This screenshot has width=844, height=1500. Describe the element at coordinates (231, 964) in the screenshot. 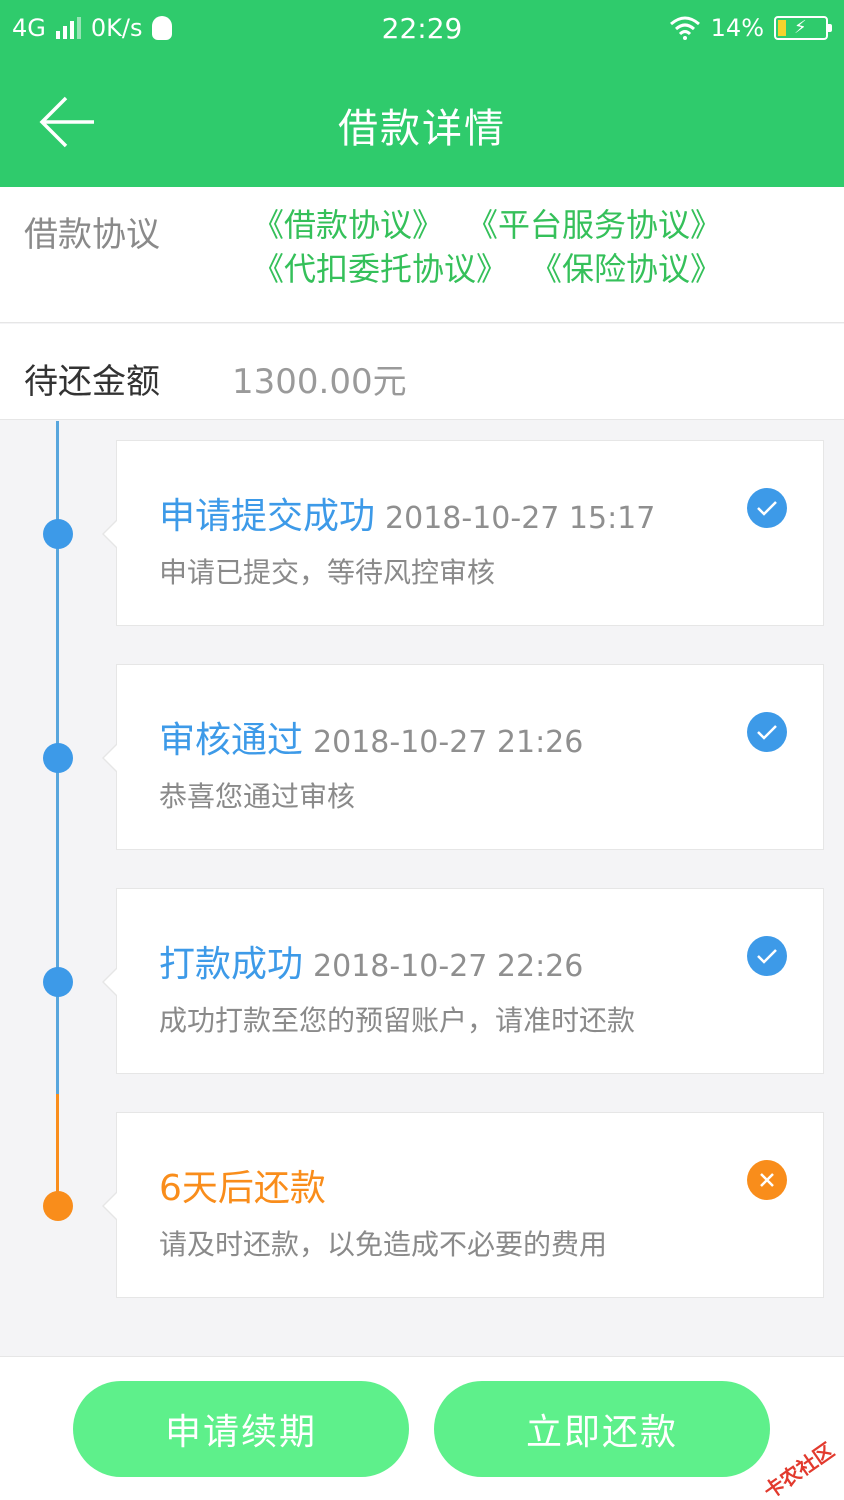

I see `step-title: 打款成功` at that location.